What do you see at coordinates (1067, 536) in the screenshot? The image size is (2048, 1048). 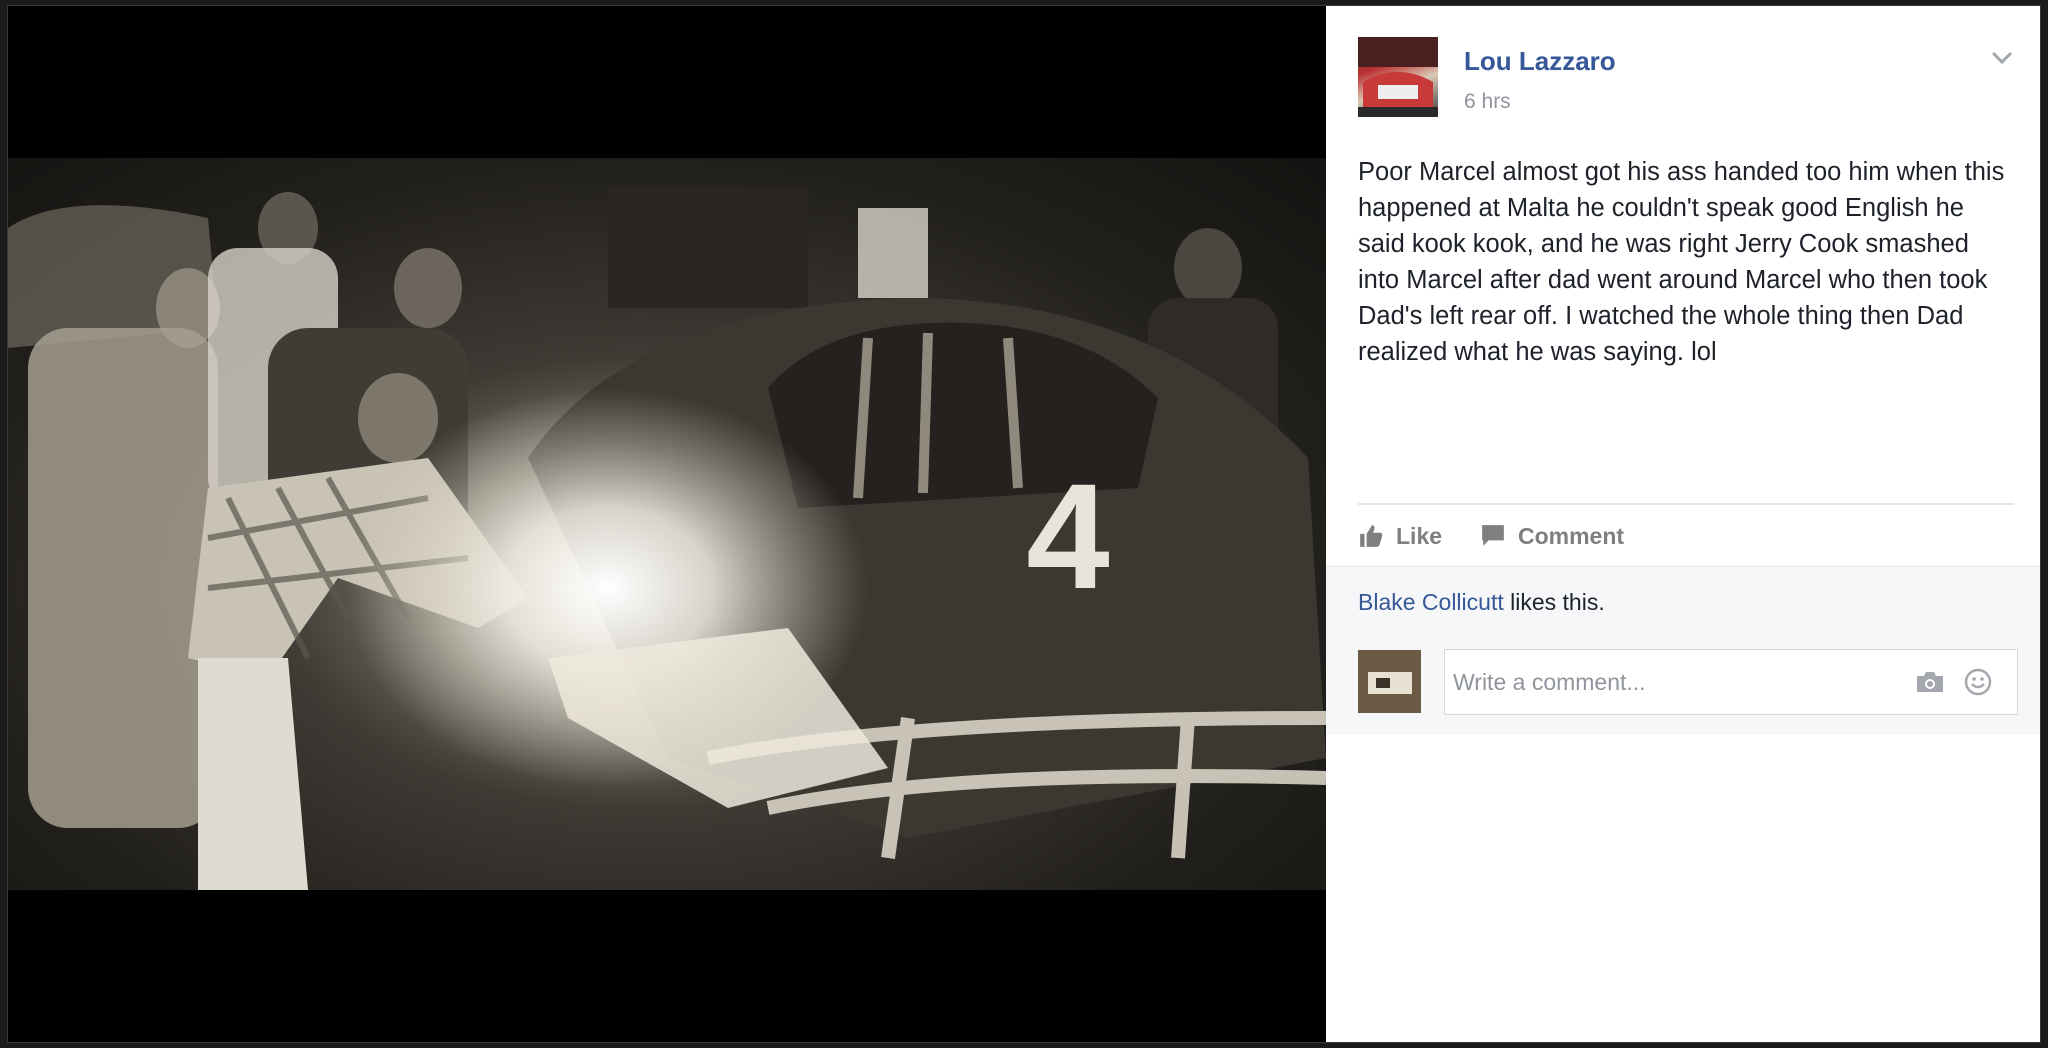 I see `car-number: 4` at bounding box center [1067, 536].